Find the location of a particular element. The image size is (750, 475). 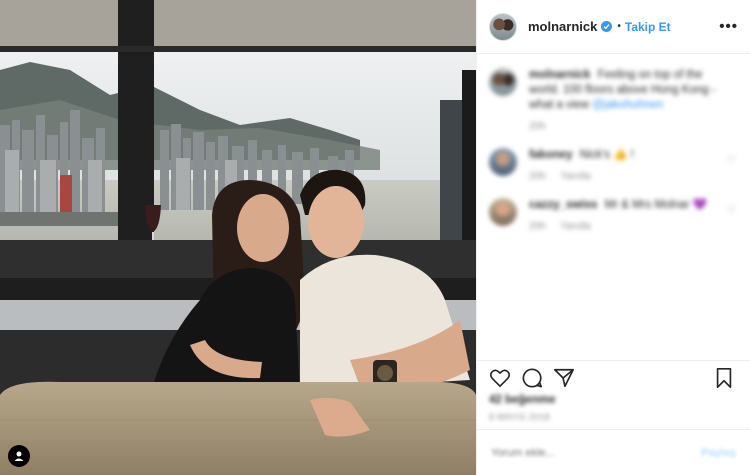

comment-username: cazzy_swiss is located at coordinates (563, 205).